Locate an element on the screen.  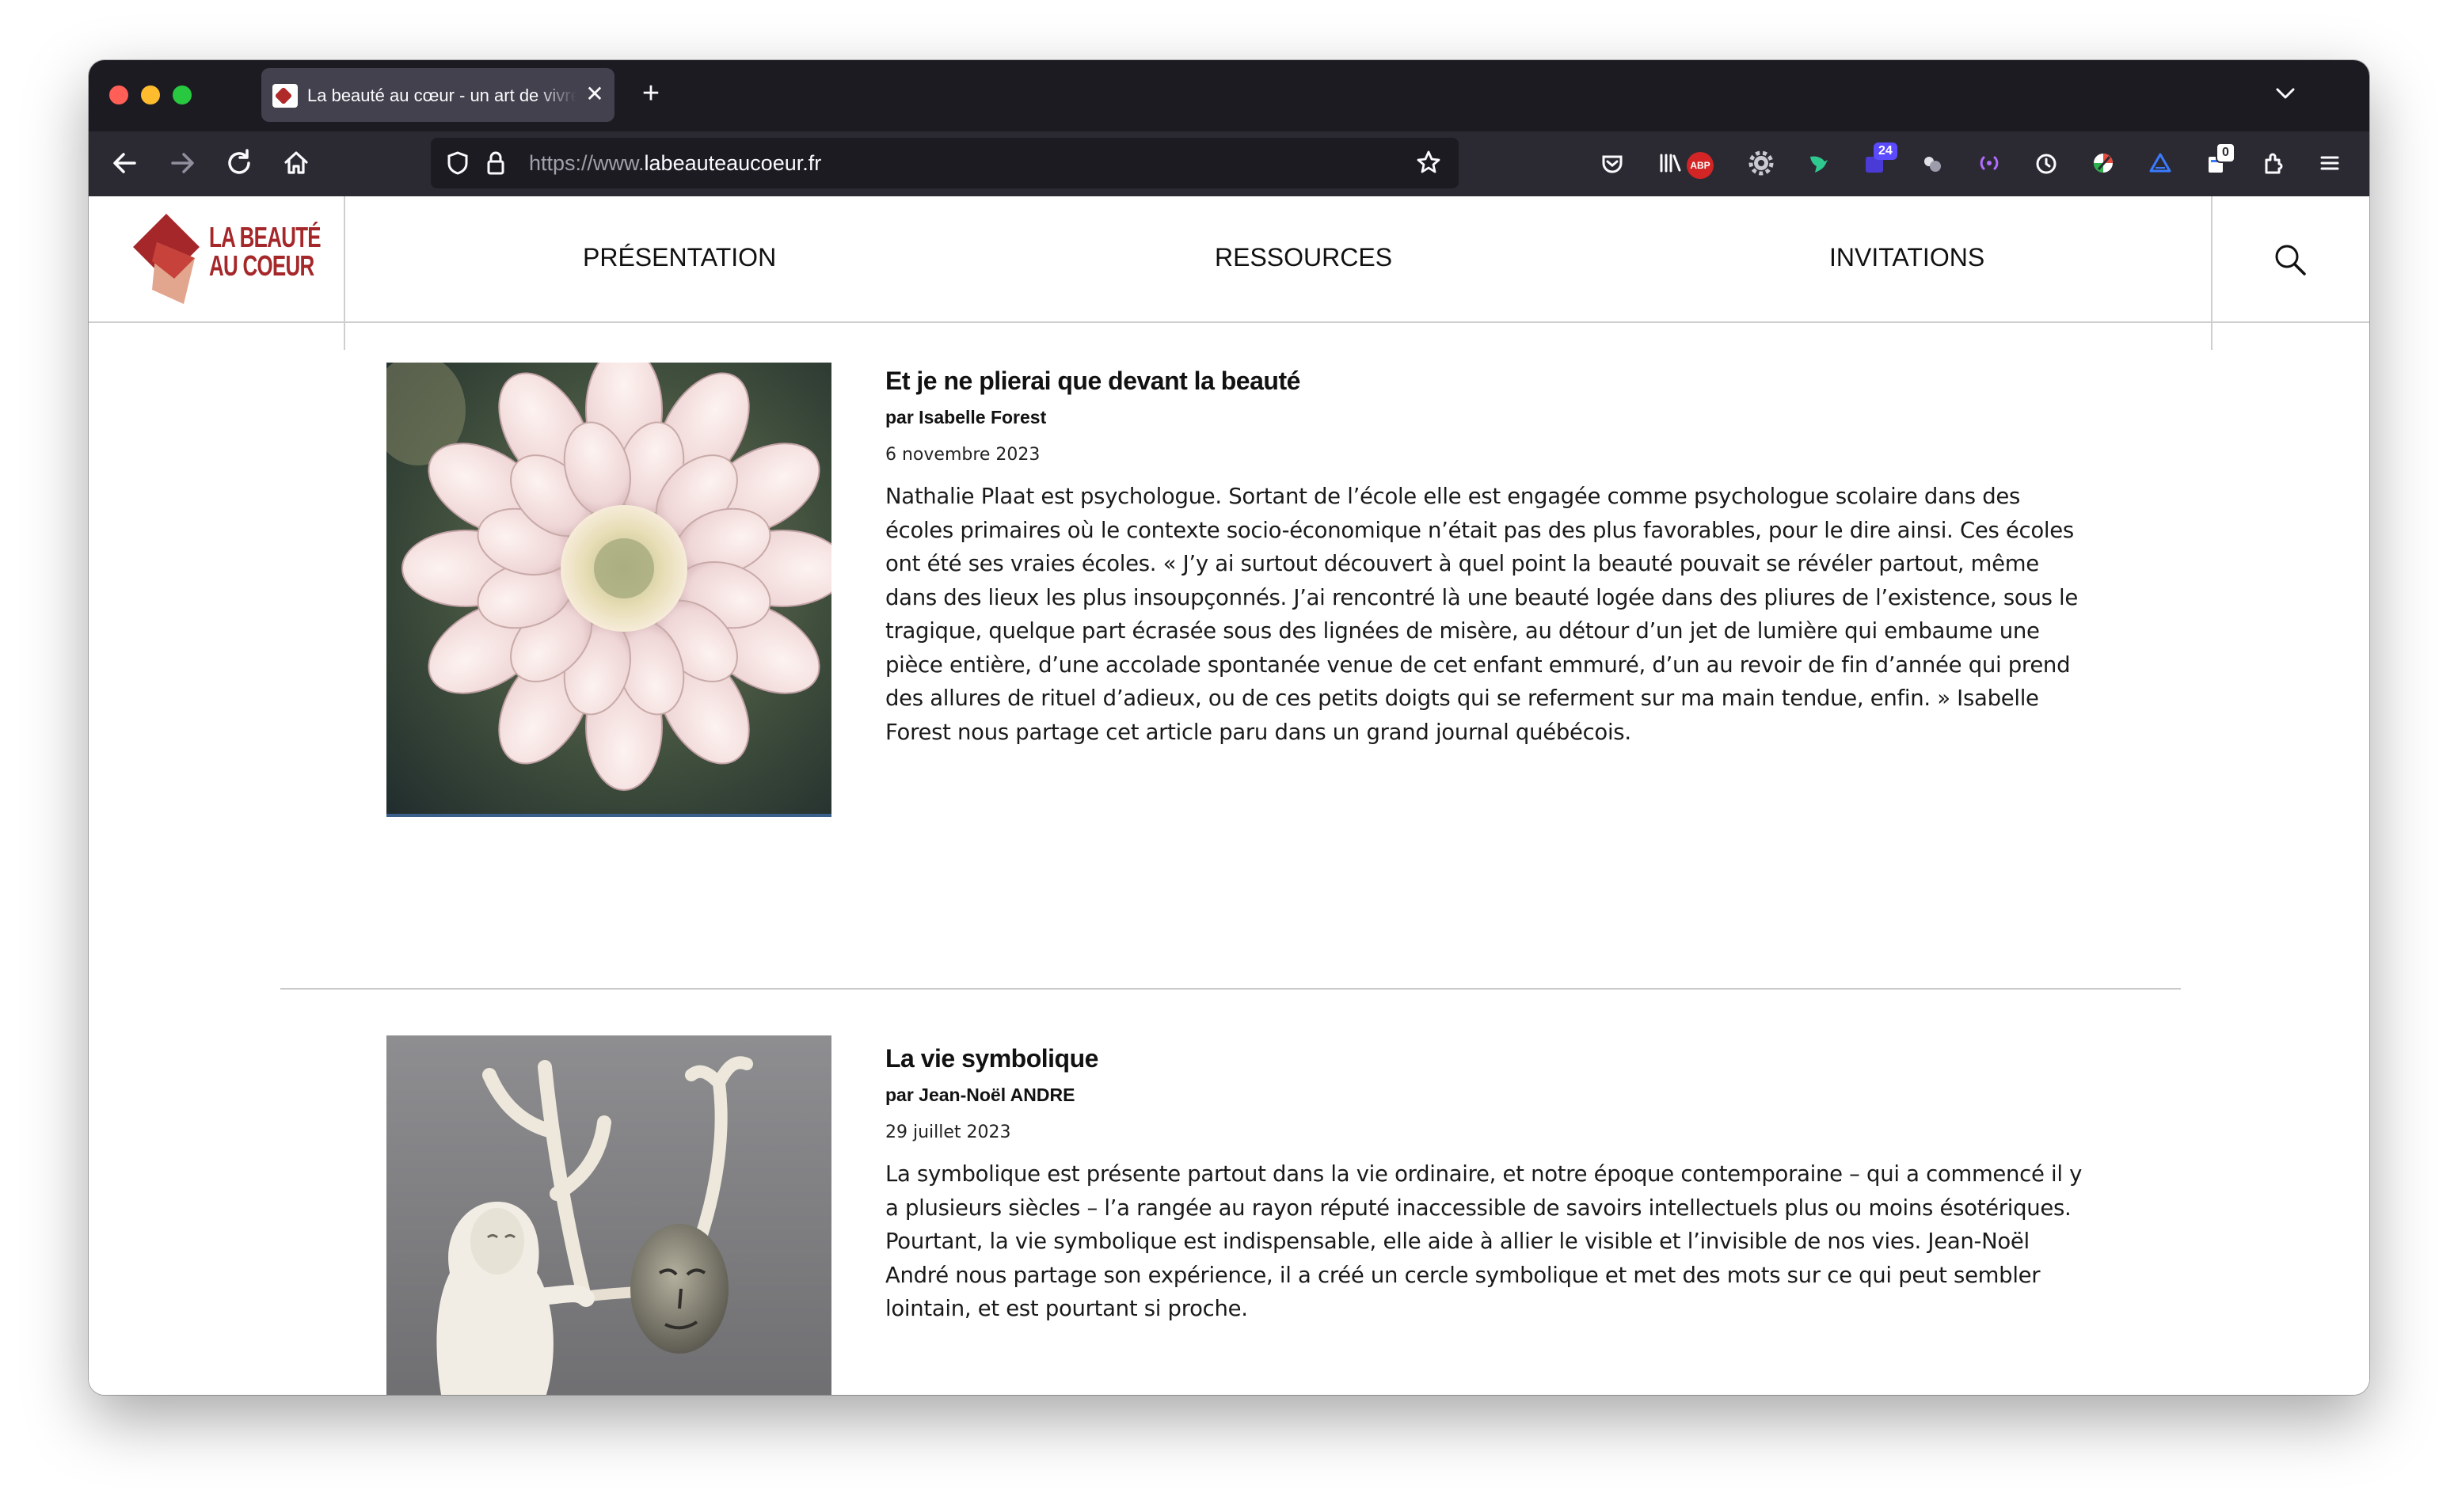
antler-sculpture-image is located at coordinates (608, 1215).